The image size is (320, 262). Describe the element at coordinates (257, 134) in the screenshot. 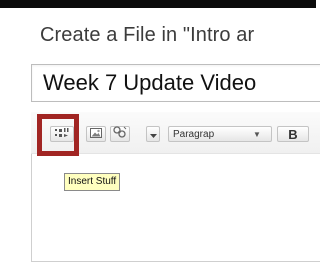

I see `chevron-down-icon: ▼` at that location.